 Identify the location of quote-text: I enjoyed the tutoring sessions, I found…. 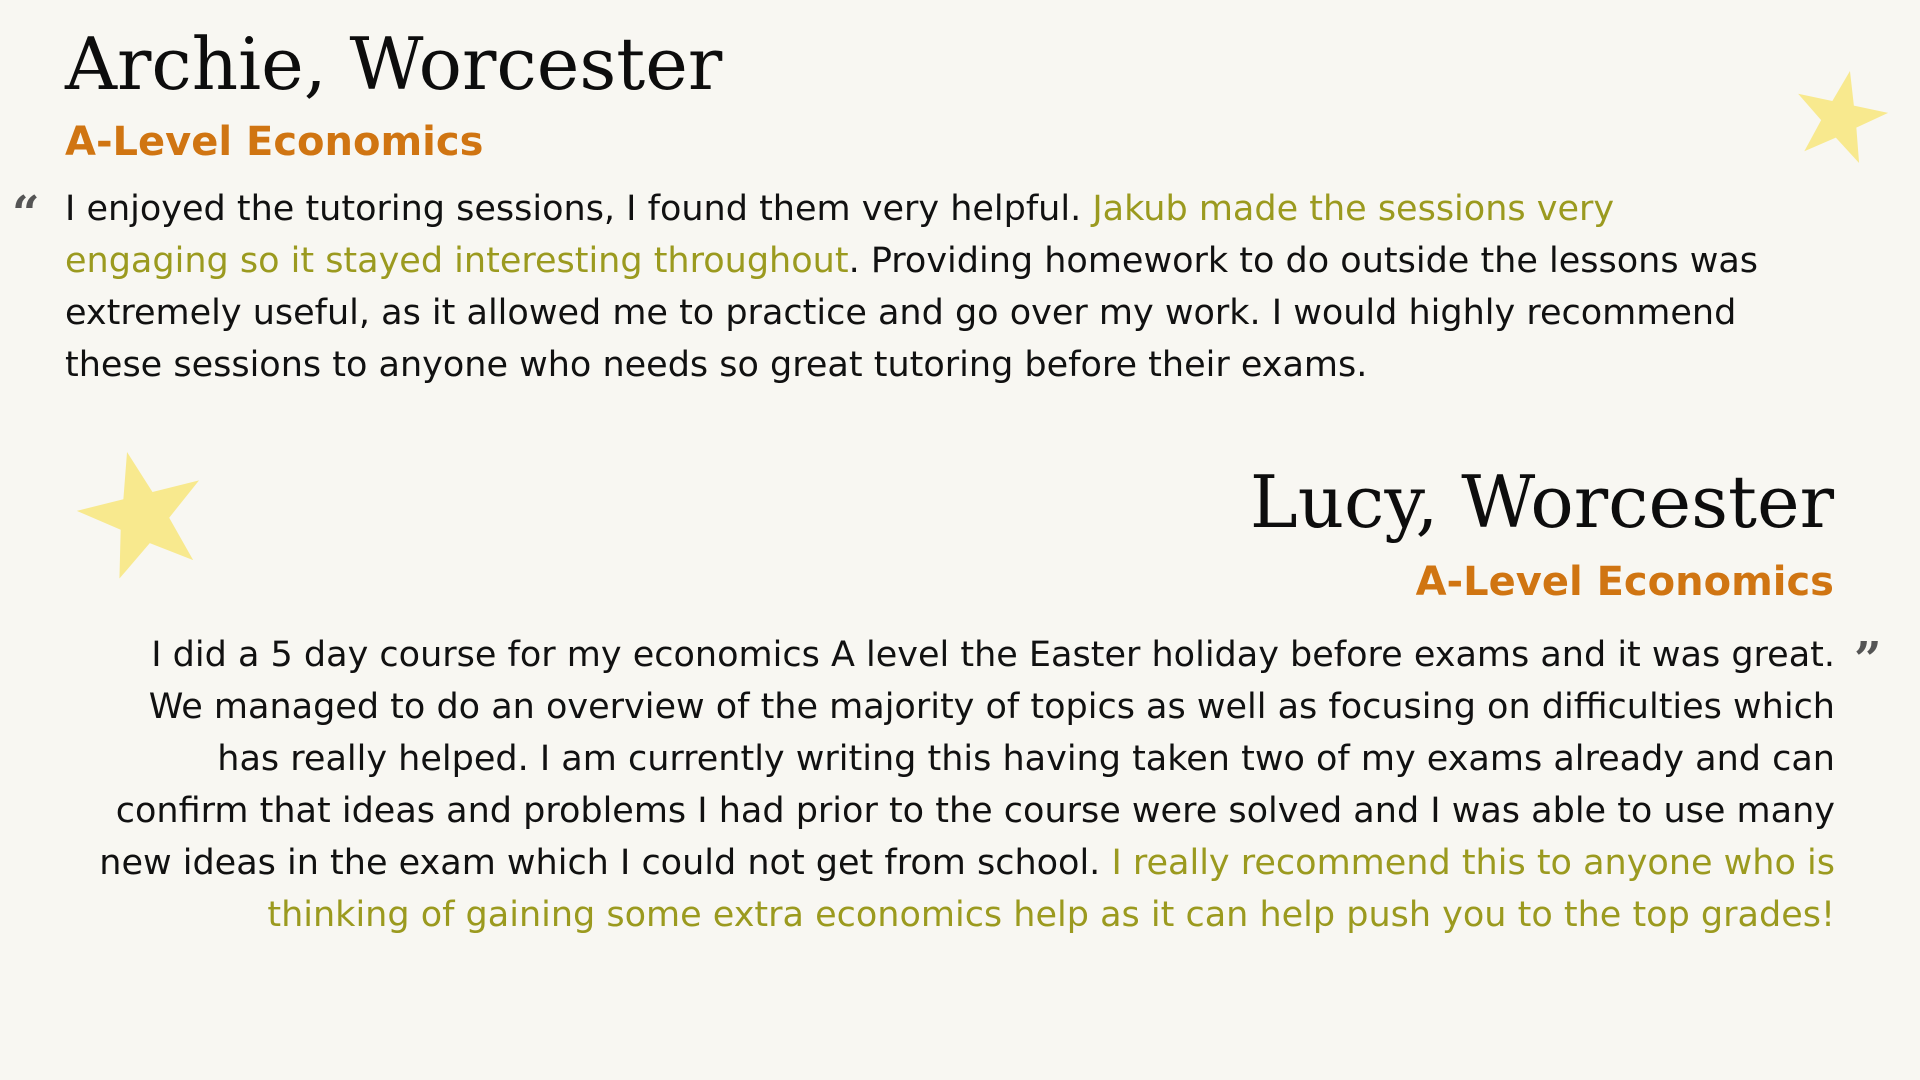
(579, 209).